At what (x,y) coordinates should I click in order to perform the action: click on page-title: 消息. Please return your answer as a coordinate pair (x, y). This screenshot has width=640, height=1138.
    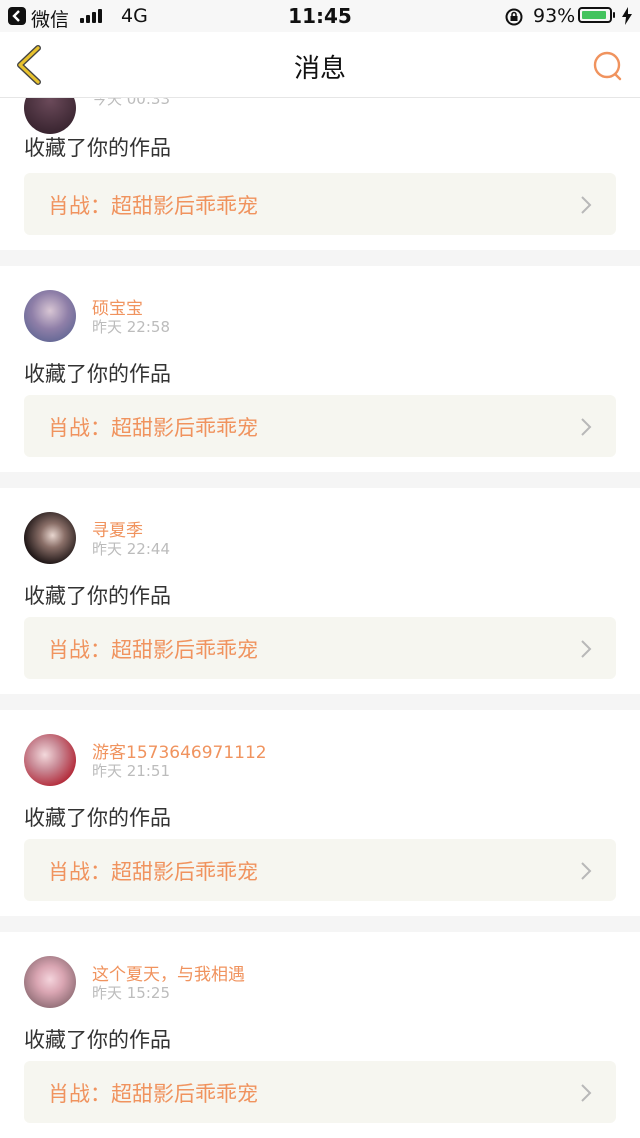
    Looking at the image, I should click on (319, 69).